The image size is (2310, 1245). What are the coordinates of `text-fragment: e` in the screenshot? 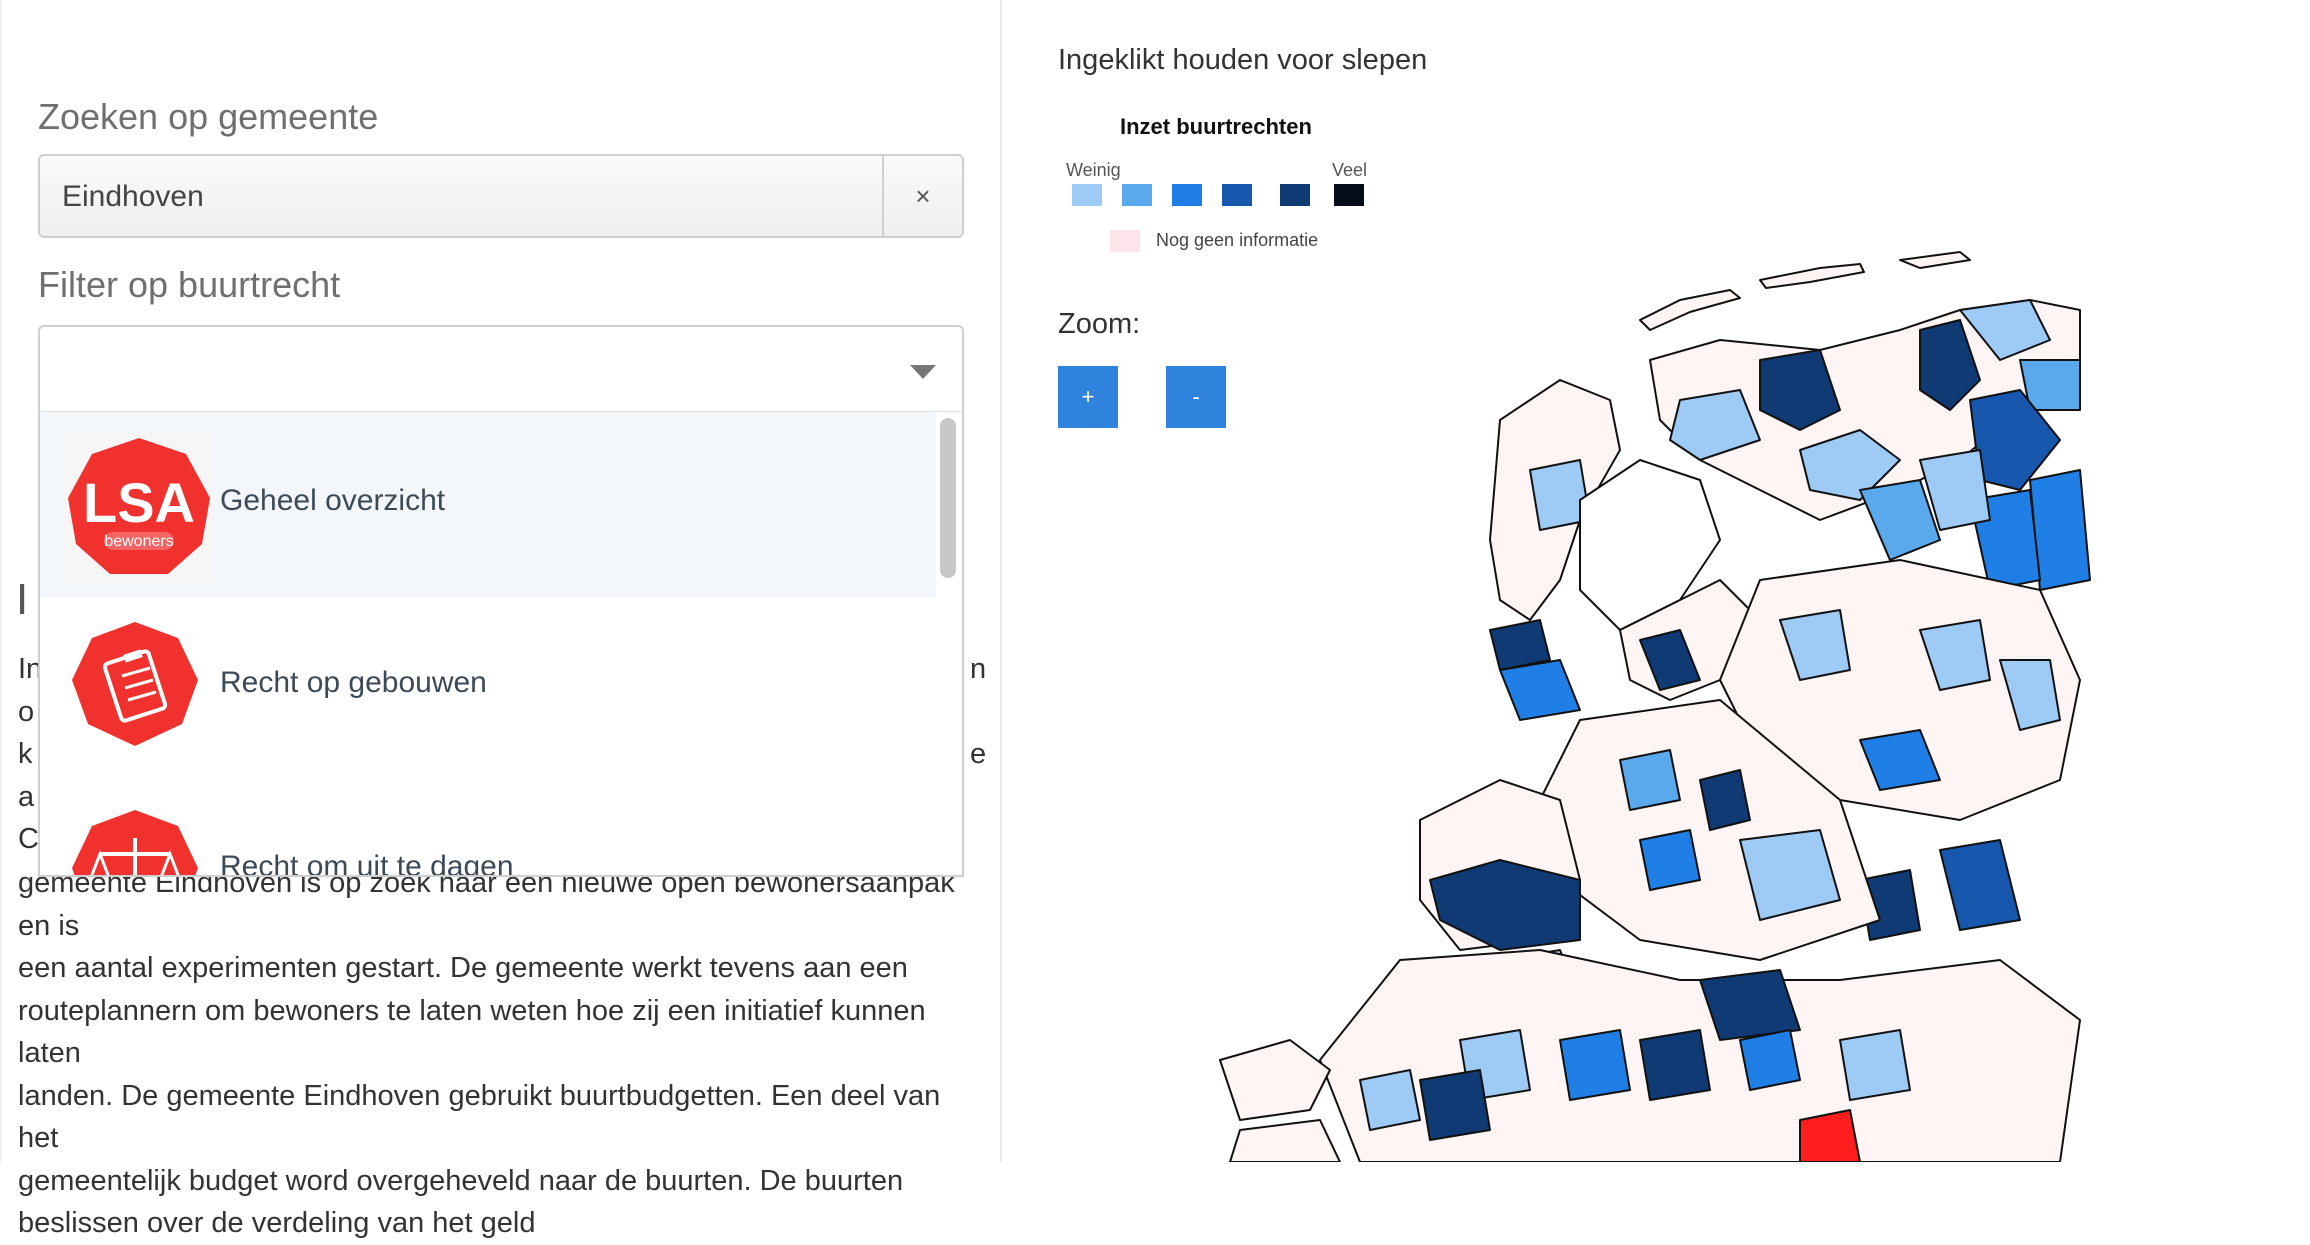 It's located at (978, 754).